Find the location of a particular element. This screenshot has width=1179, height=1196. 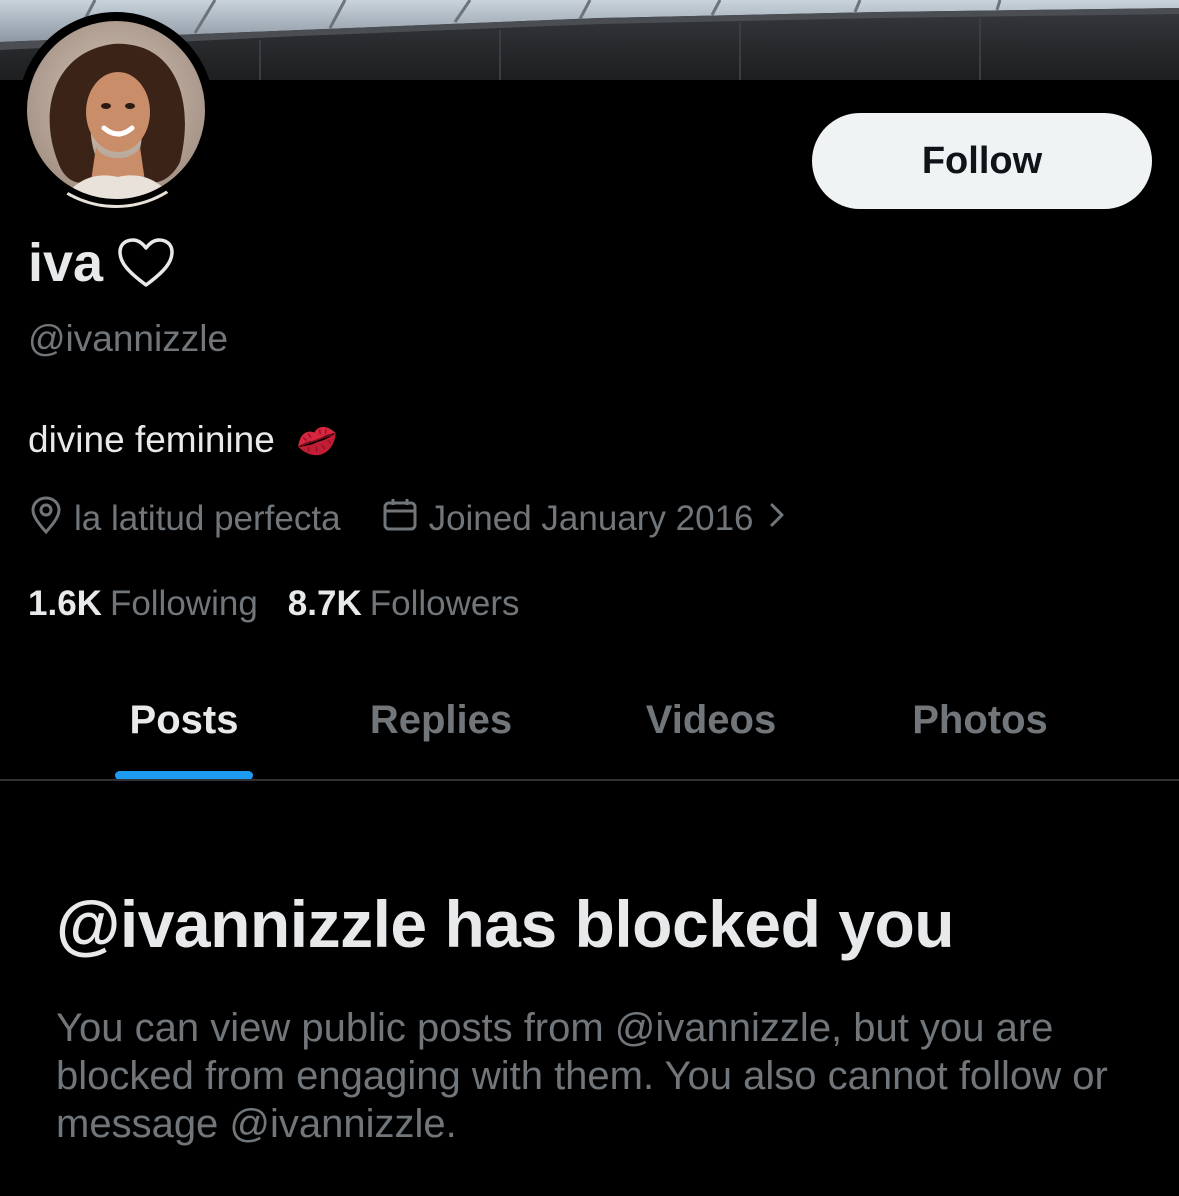

tab-photos: Photos is located at coordinates (980, 720).